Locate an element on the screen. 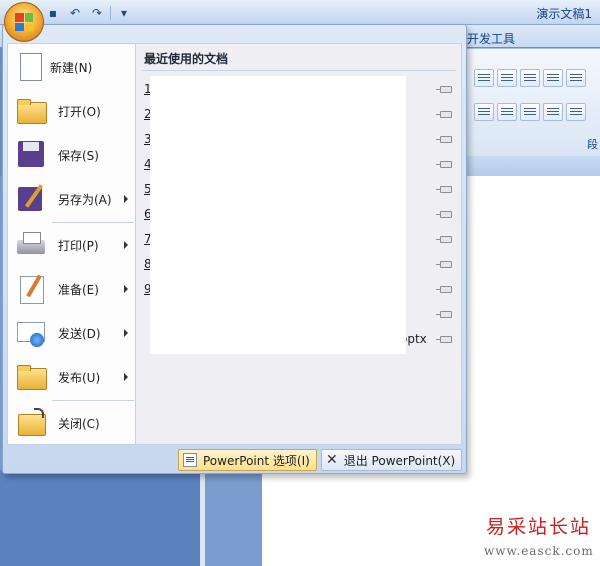 The height and width of the screenshot is (566, 600). menu-item-publish: 发布(U) is located at coordinates (72, 377).